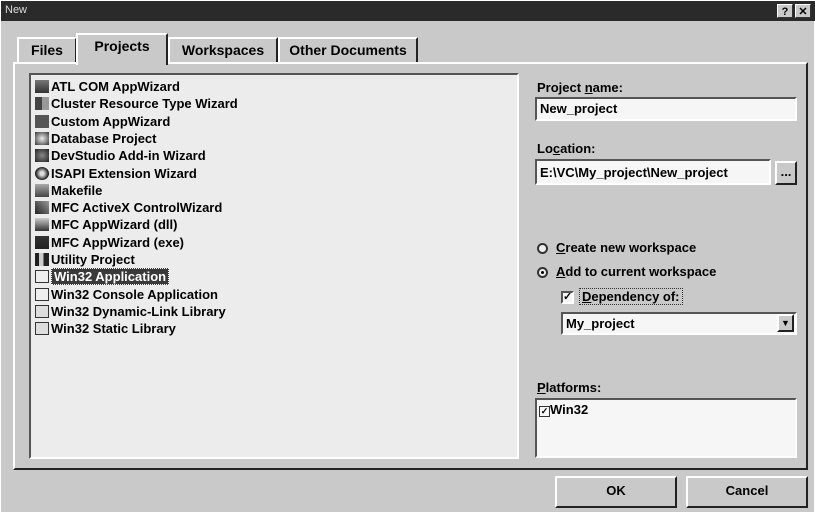 The width and height of the screenshot is (815, 513). Describe the element at coordinates (348, 49) in the screenshot. I see `tab-other-documents: Other Documents` at that location.